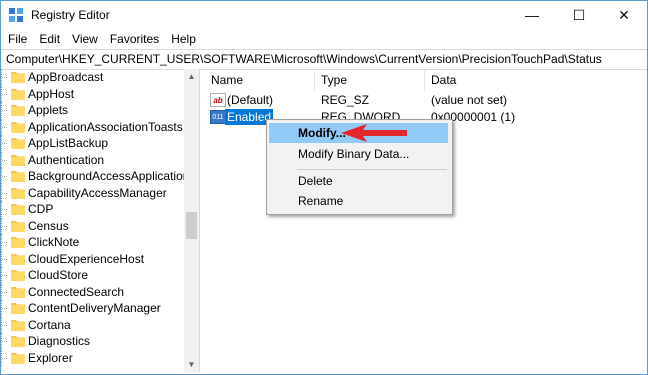 This screenshot has height=375, width=648. Describe the element at coordinates (426, 100) in the screenshot. I see `value-row: ab (Default) REG_SZ (value not set)` at that location.